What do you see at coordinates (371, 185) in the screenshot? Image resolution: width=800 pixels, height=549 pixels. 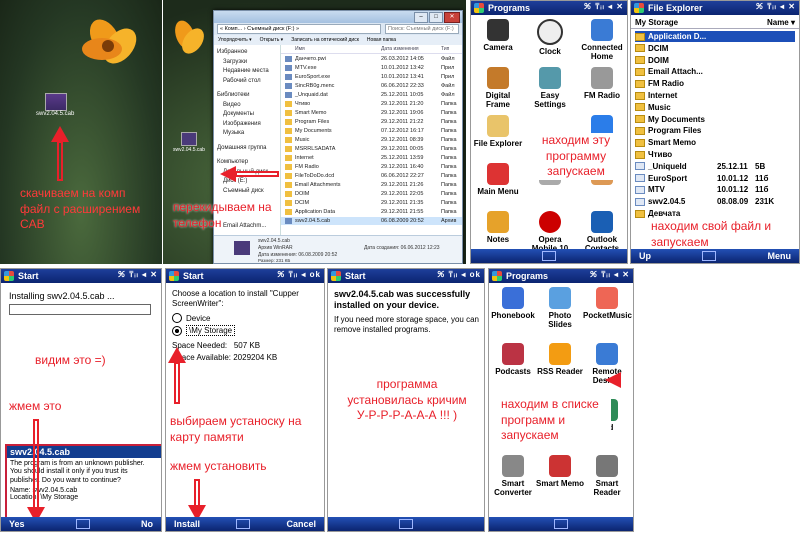 I see `table-row: Email Attachments 29.12.2011 21:26 Папка` at bounding box center [371, 185].